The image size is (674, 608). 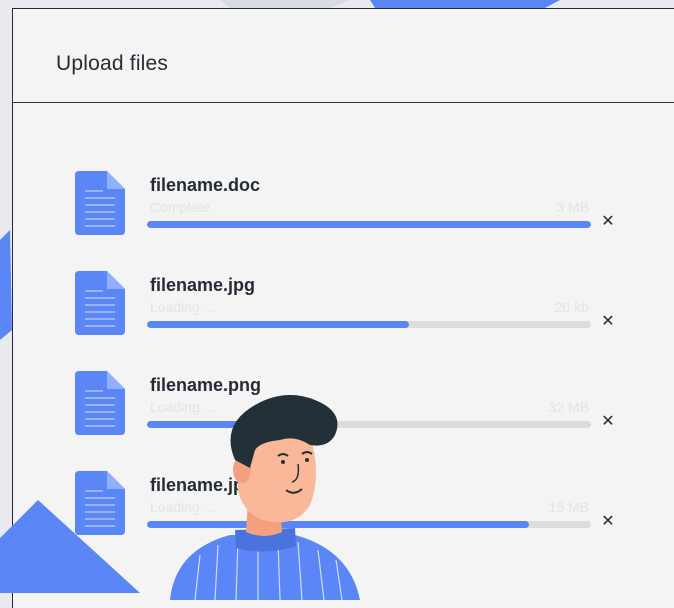 What do you see at coordinates (355, 206) in the screenshot?
I see `file-row: filename.doc Complete 3 MB ✕` at bounding box center [355, 206].